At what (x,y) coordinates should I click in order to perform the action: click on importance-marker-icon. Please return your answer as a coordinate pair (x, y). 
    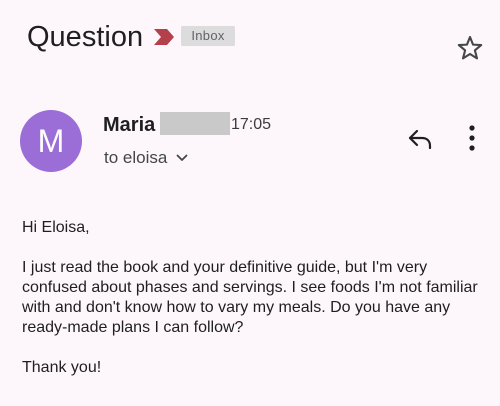
    Looking at the image, I should click on (164, 37).